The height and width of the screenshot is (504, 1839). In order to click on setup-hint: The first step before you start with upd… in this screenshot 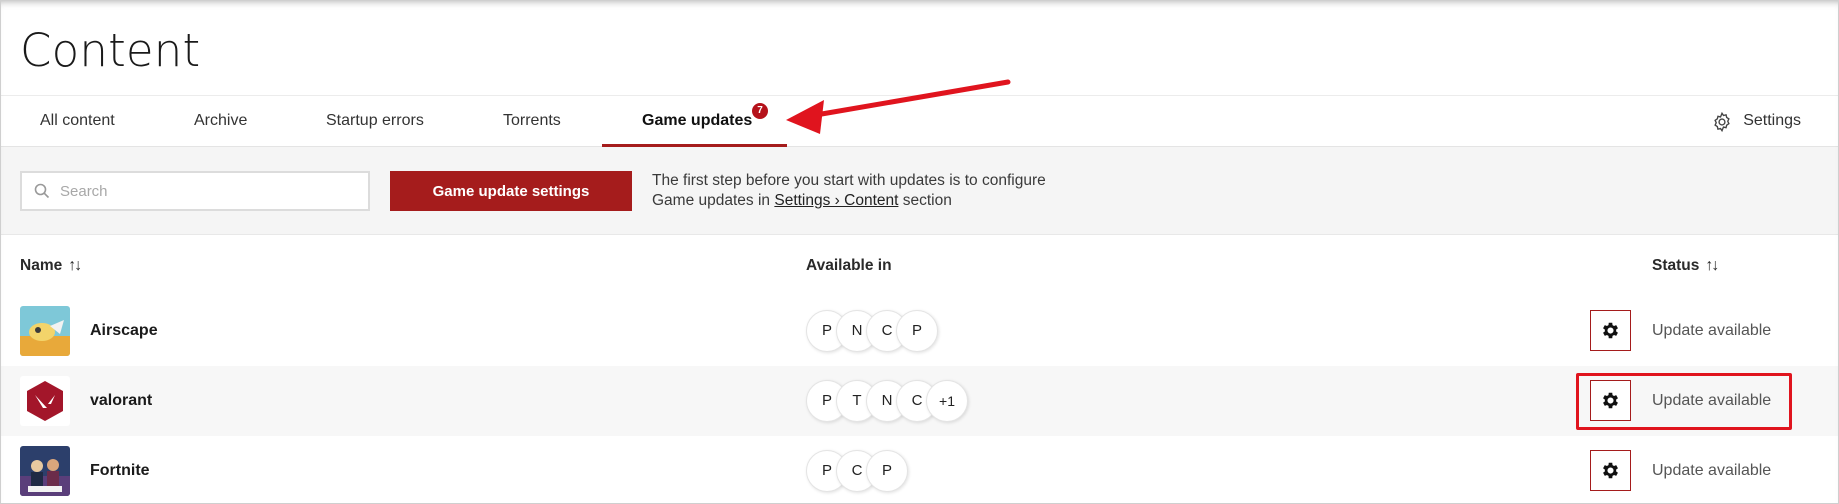, I will do `click(862, 191)`.